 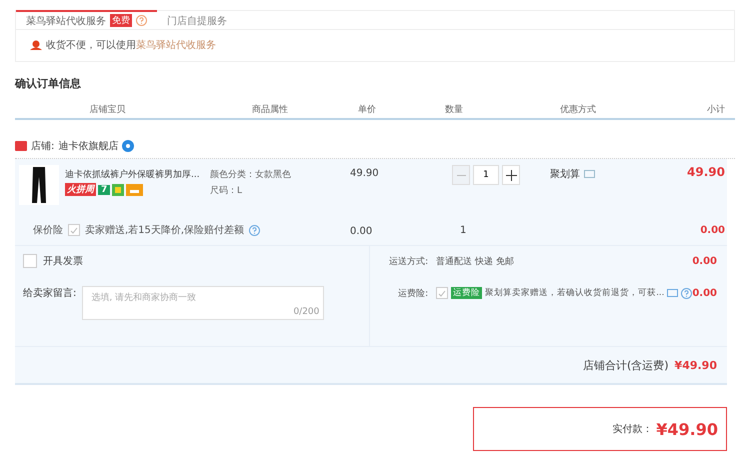 What do you see at coordinates (86, 19) in the screenshot?
I see `delivery-tab: 菜鸟驿站代收服务 免费` at bounding box center [86, 19].